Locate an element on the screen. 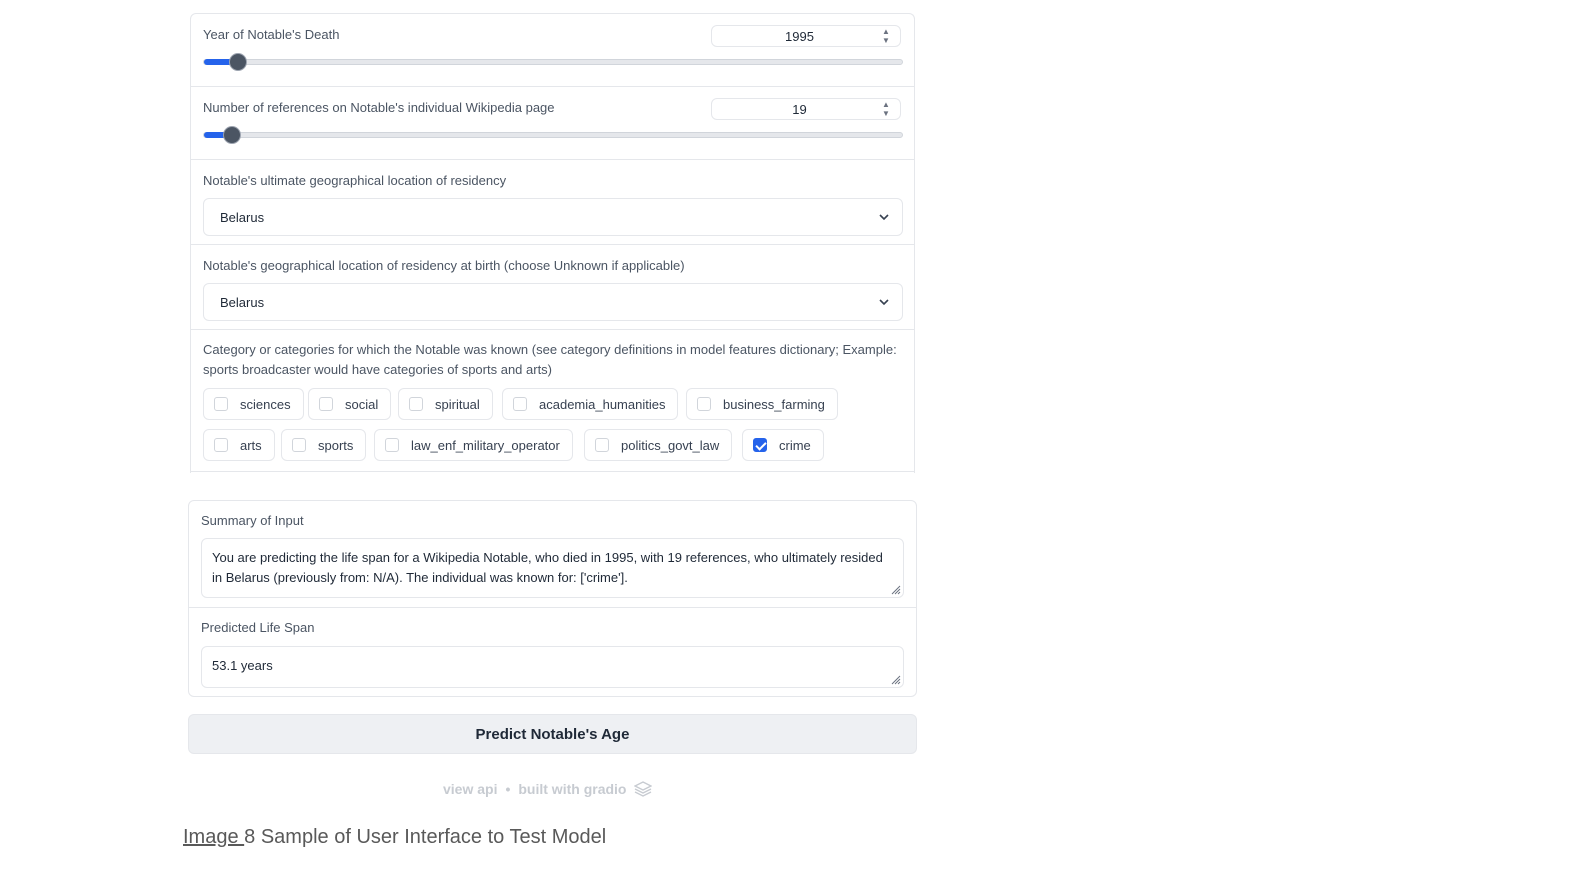 This screenshot has height=880, width=1585. category-label: law_enf_military_operator is located at coordinates (485, 445).